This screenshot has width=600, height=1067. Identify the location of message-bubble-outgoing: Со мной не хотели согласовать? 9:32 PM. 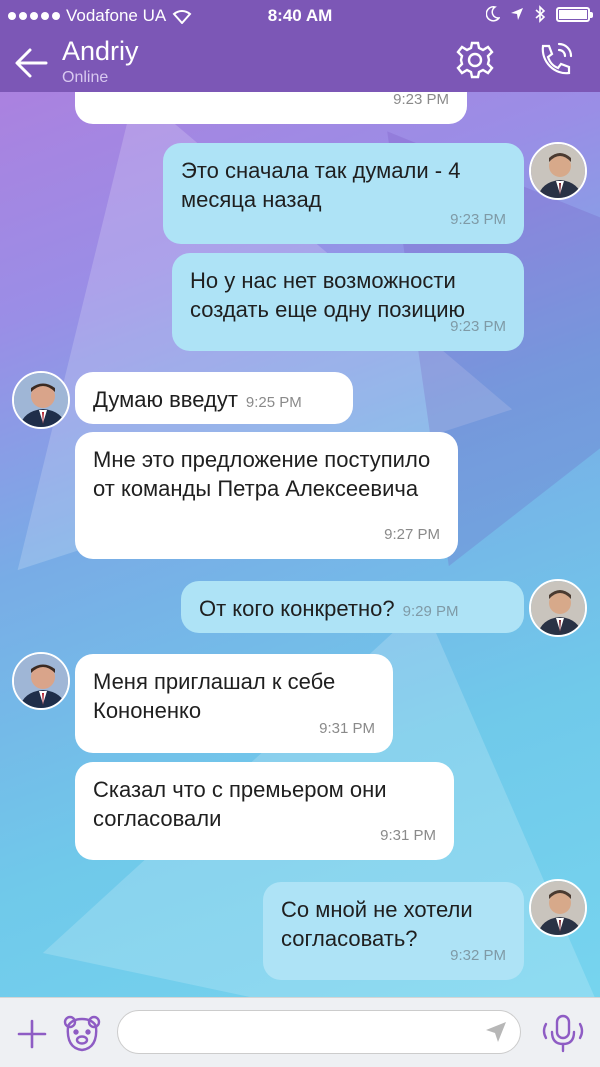
(393, 931).